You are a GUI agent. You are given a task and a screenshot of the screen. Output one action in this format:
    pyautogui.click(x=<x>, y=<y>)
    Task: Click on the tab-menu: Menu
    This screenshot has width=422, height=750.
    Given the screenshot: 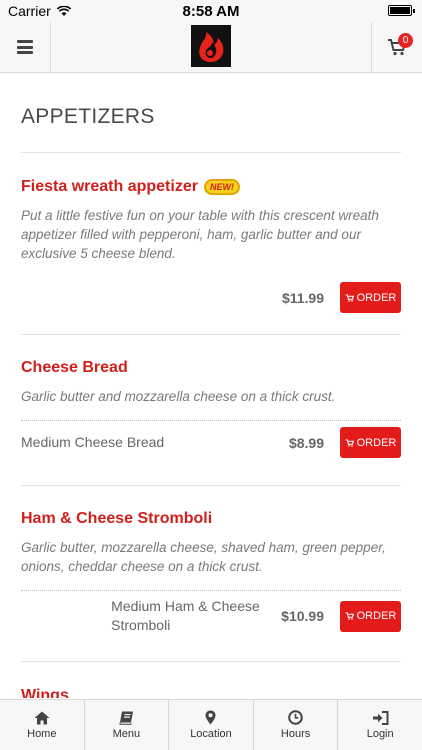 What is the action you would take?
    pyautogui.click(x=127, y=725)
    